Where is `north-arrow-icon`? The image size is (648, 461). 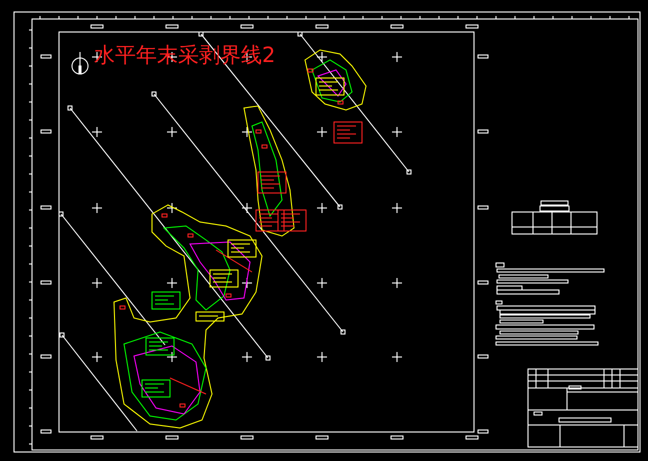
north-arrow-icon is located at coordinates (80, 63).